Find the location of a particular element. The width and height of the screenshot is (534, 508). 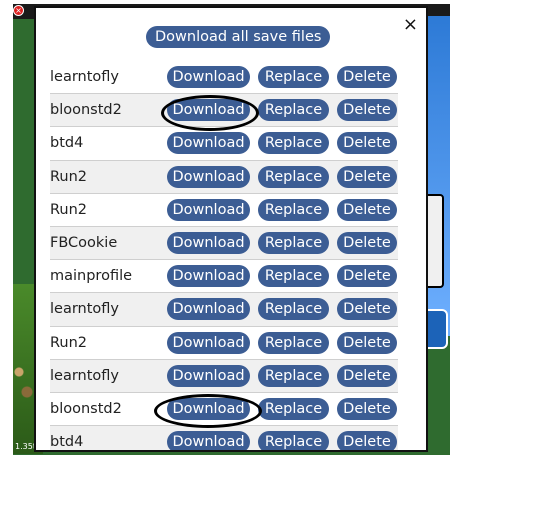

download-all-button: Download all save files is located at coordinates (238, 37).